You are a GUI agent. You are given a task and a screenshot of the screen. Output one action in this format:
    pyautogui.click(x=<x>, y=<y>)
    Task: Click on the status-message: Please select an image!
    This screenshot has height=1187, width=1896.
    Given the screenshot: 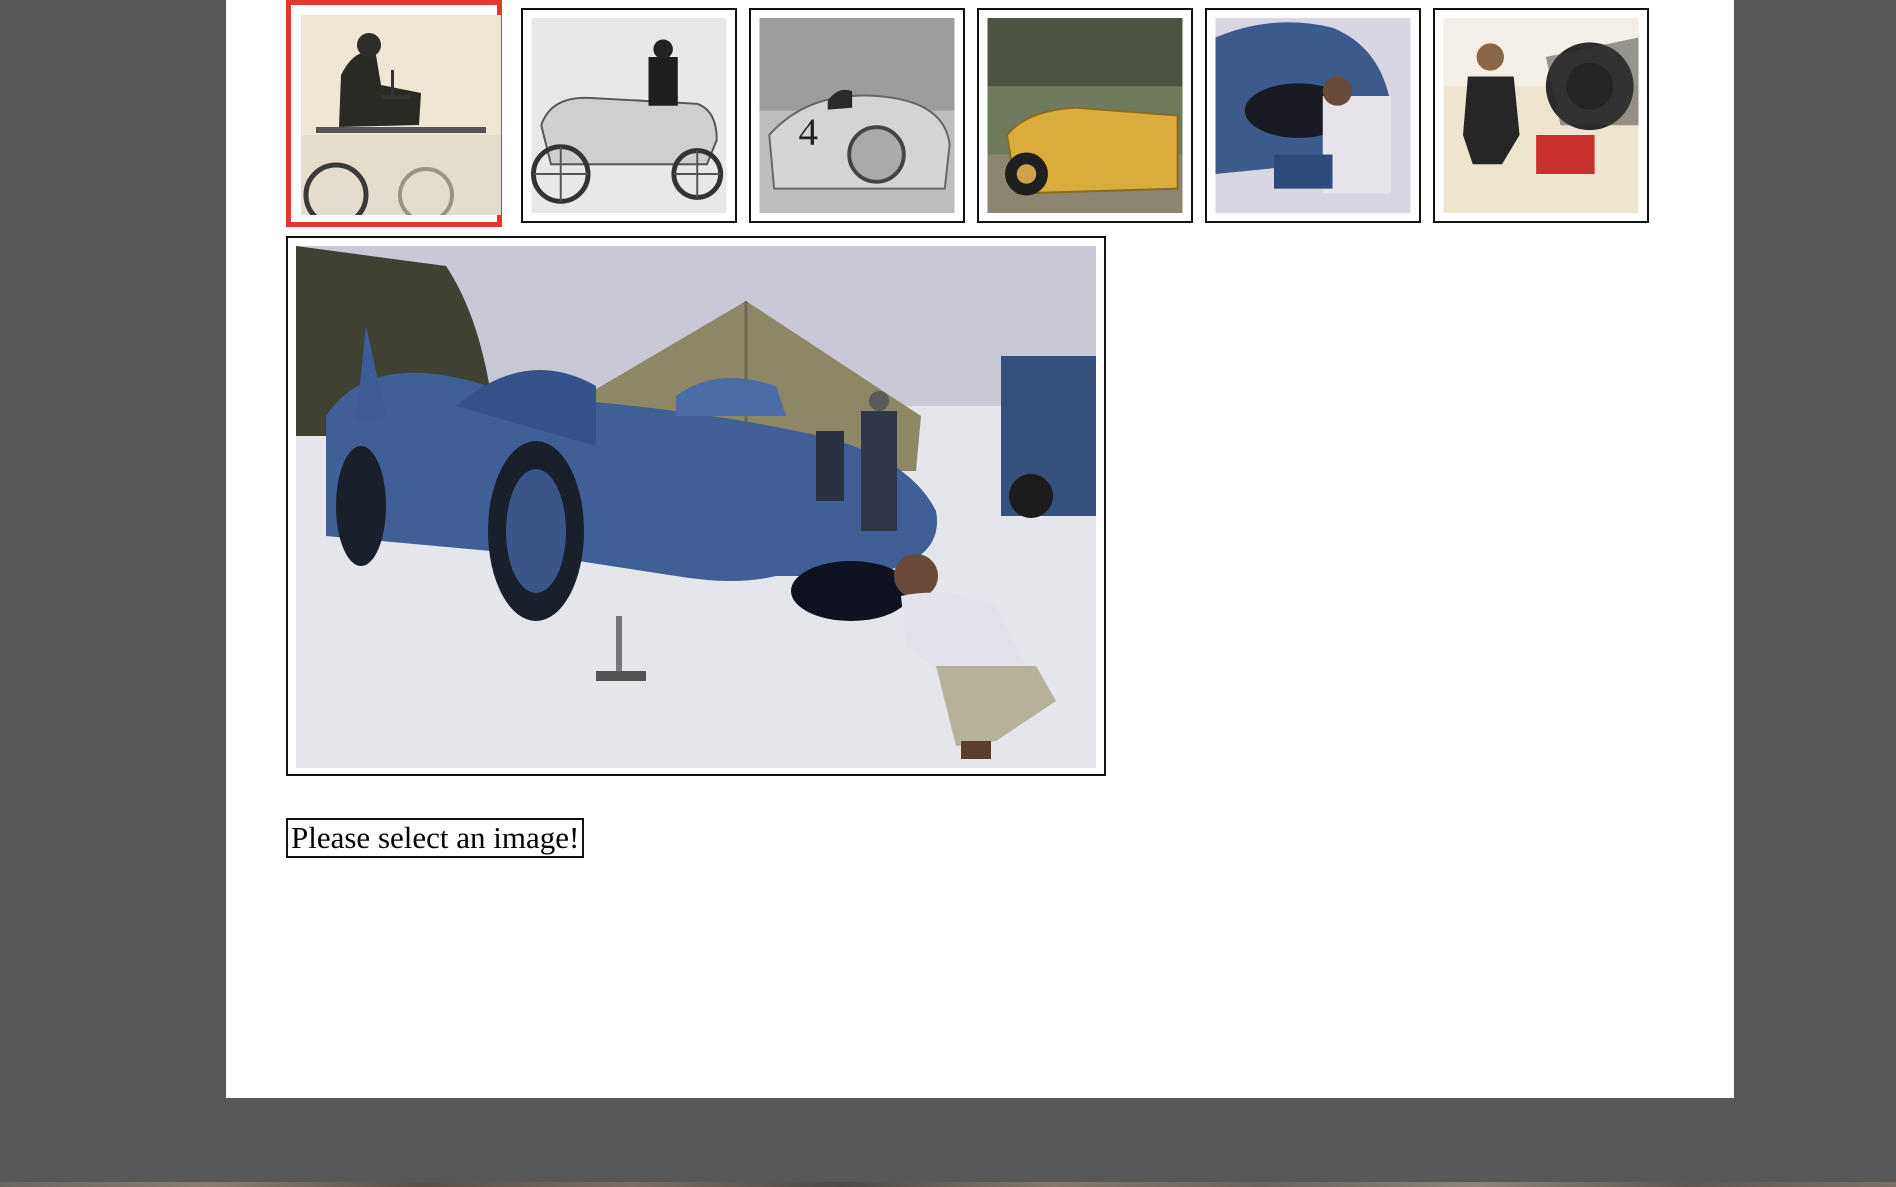 What is the action you would take?
    pyautogui.click(x=435, y=838)
    